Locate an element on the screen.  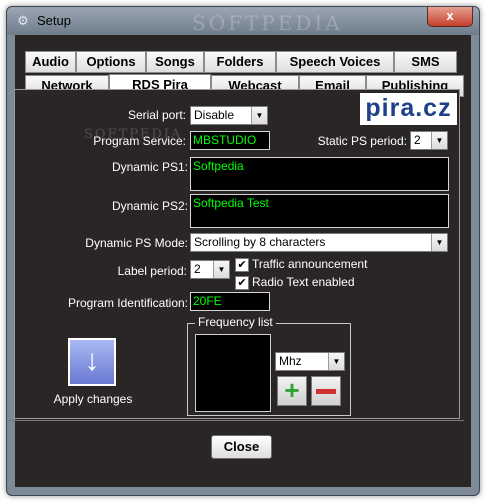
dynamic-ps-mode-value: Scrolling by 8 characters is located at coordinates (260, 242).